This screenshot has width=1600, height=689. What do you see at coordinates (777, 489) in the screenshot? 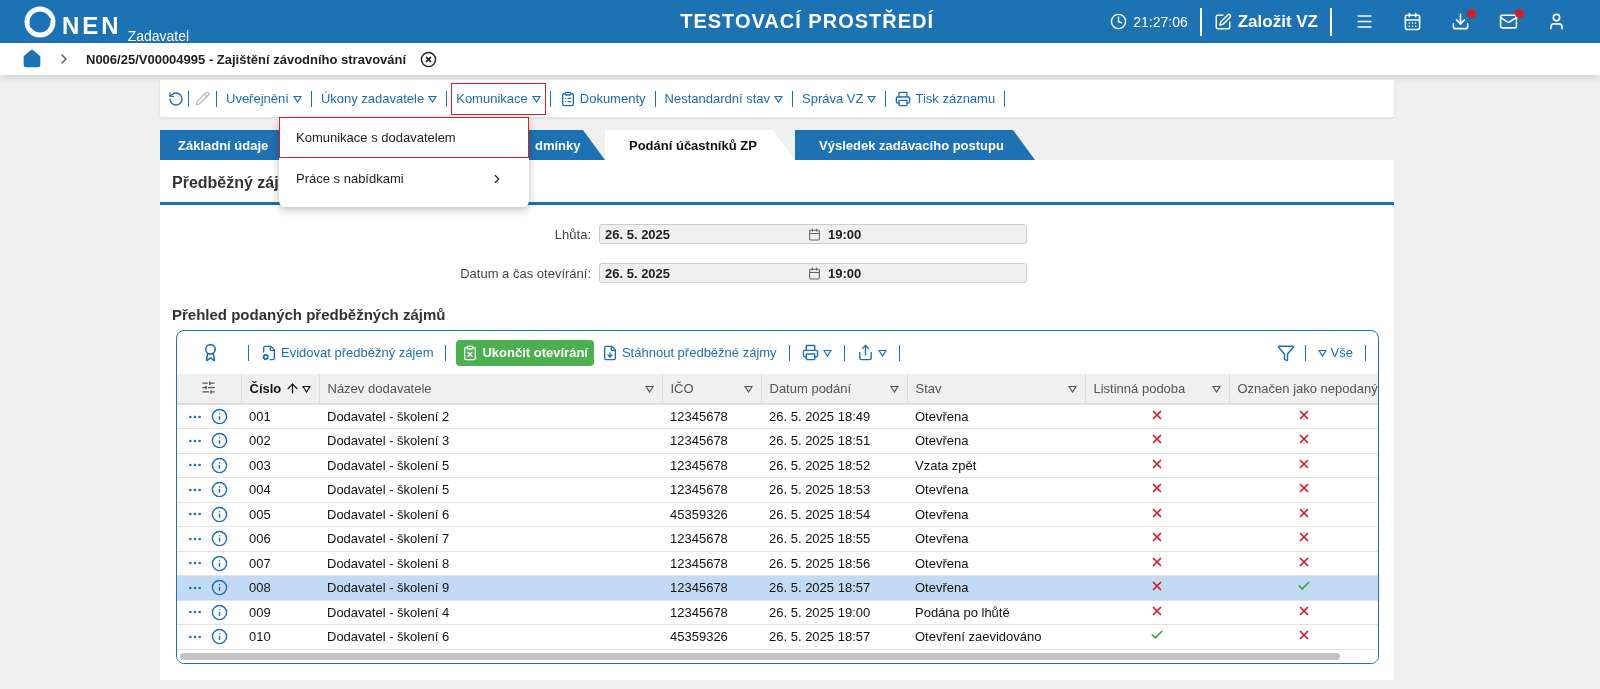
I see `table-row: 004 Dodavatel - školení 5 12345678 26. 5. 2025 18:53 Otevřena` at bounding box center [777, 489].